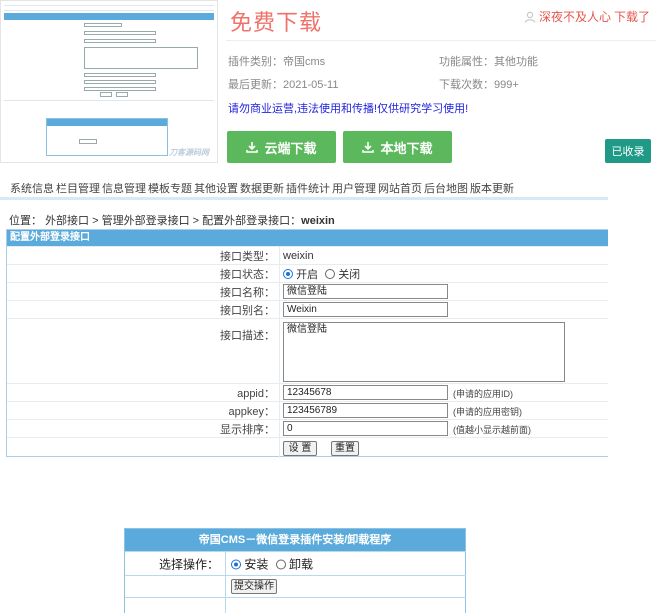 This screenshot has width=656, height=613. What do you see at coordinates (67, 221) in the screenshot?
I see `breadcrumb-link: 外部接口` at bounding box center [67, 221].